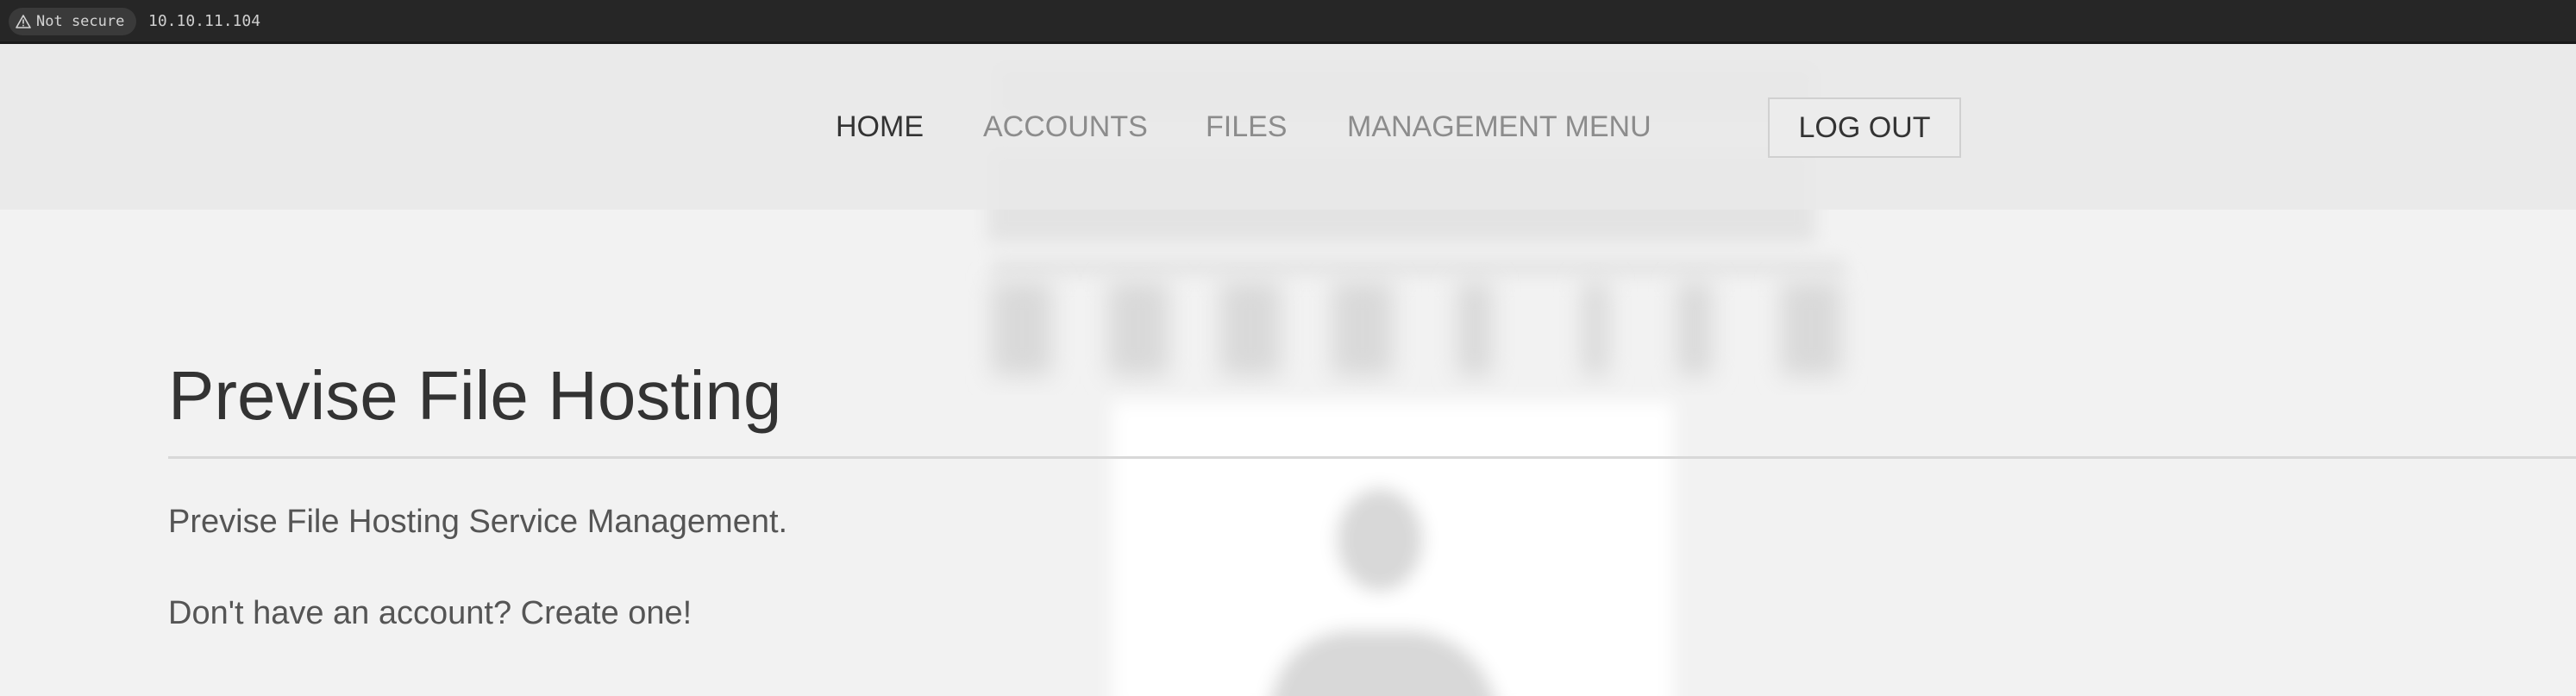  What do you see at coordinates (475, 395) in the screenshot?
I see `page-title: Previse File Hosting` at bounding box center [475, 395].